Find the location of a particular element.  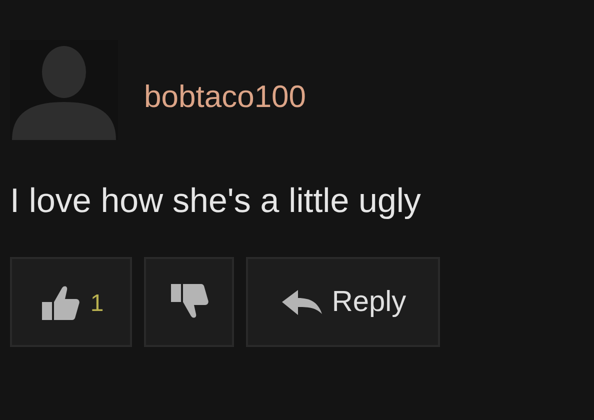

like-button: 1 is located at coordinates (71, 302).